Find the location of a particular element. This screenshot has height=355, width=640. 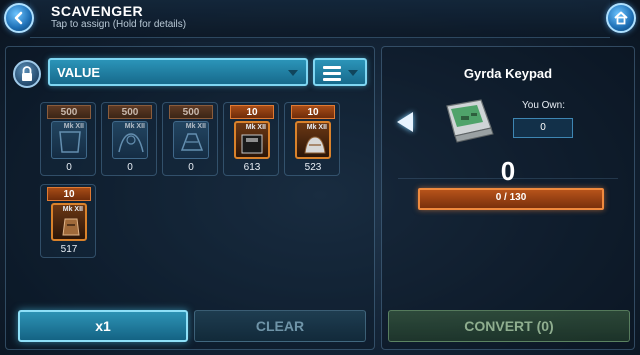

quantity-button: x1 is located at coordinates (103, 326).